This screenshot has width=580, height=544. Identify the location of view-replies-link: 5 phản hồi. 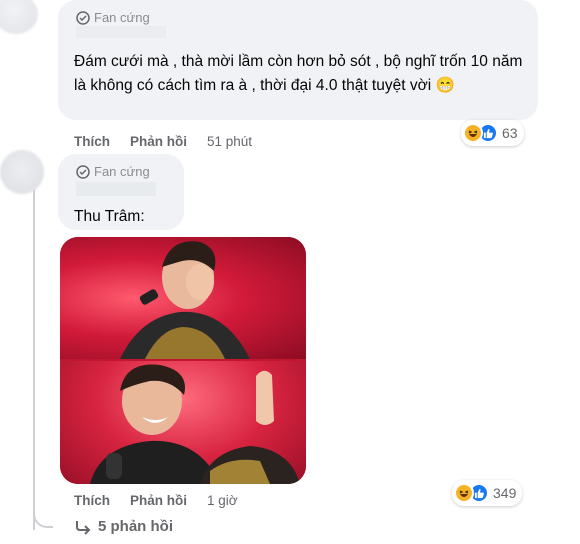
(123, 526).